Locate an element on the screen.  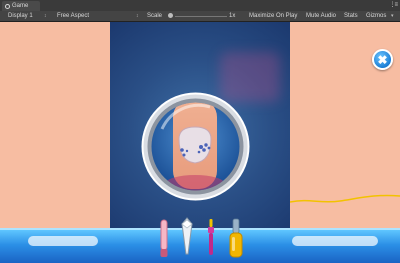
tab-game: Game is located at coordinates (21, 6).